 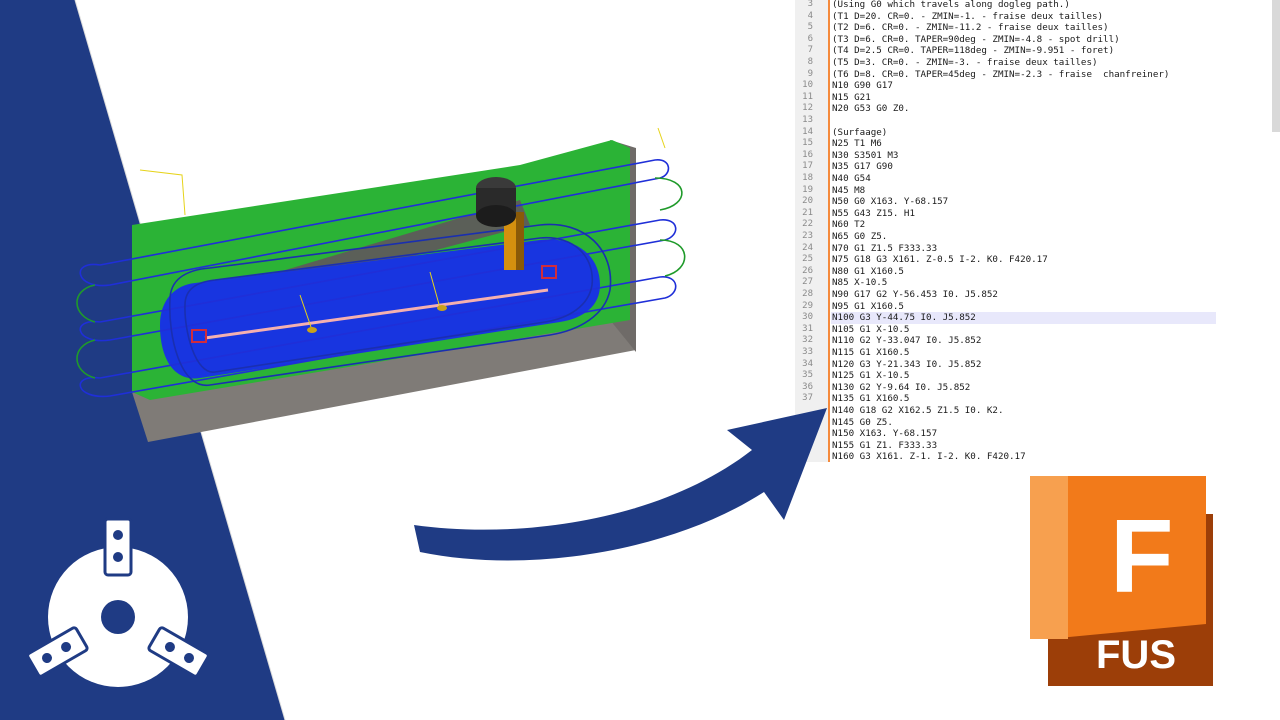 I want to click on line-number: 3, so click(x=810, y=4).